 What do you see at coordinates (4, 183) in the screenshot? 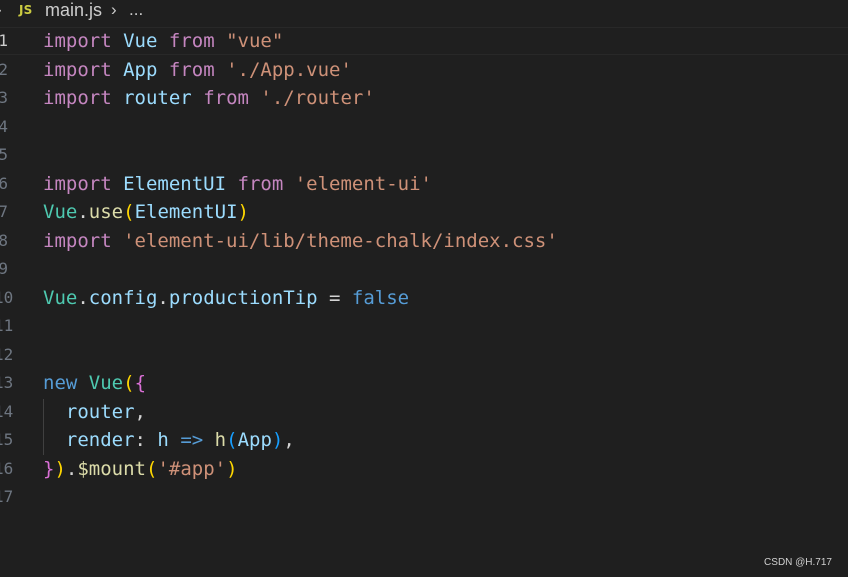
I see `line-number: 6` at bounding box center [4, 183].